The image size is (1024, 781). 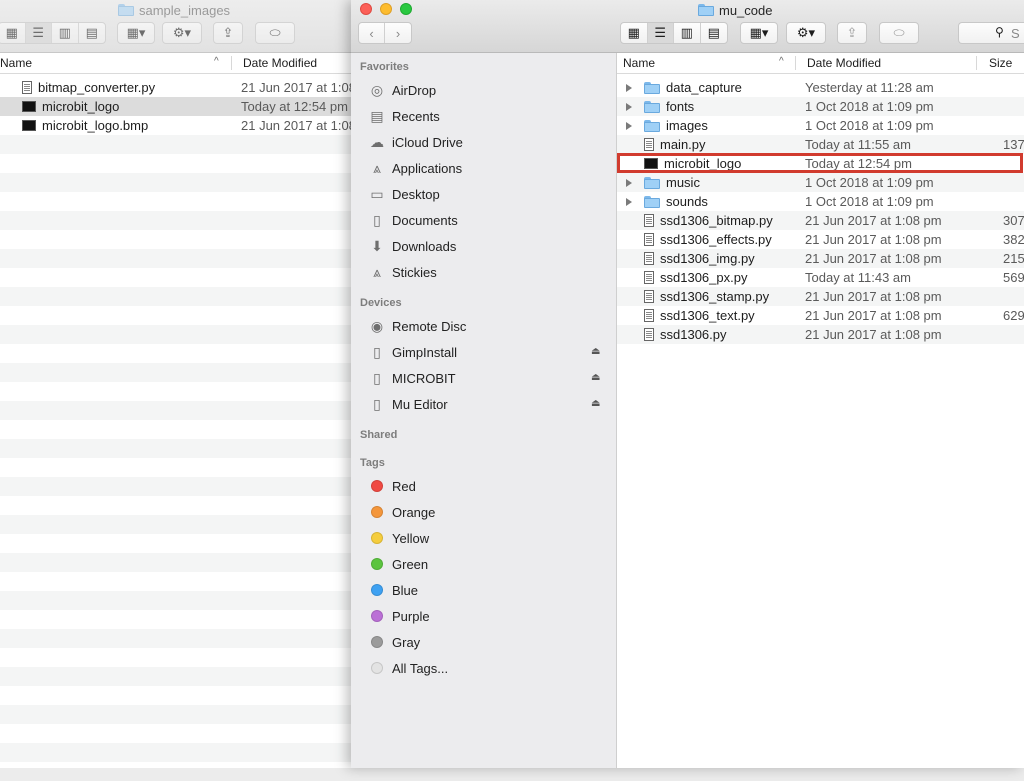 What do you see at coordinates (820, 258) in the screenshot?
I see `file-row: ssd1306_img.py 21 Jun 2017 at 1:08 pm 215` at bounding box center [820, 258].